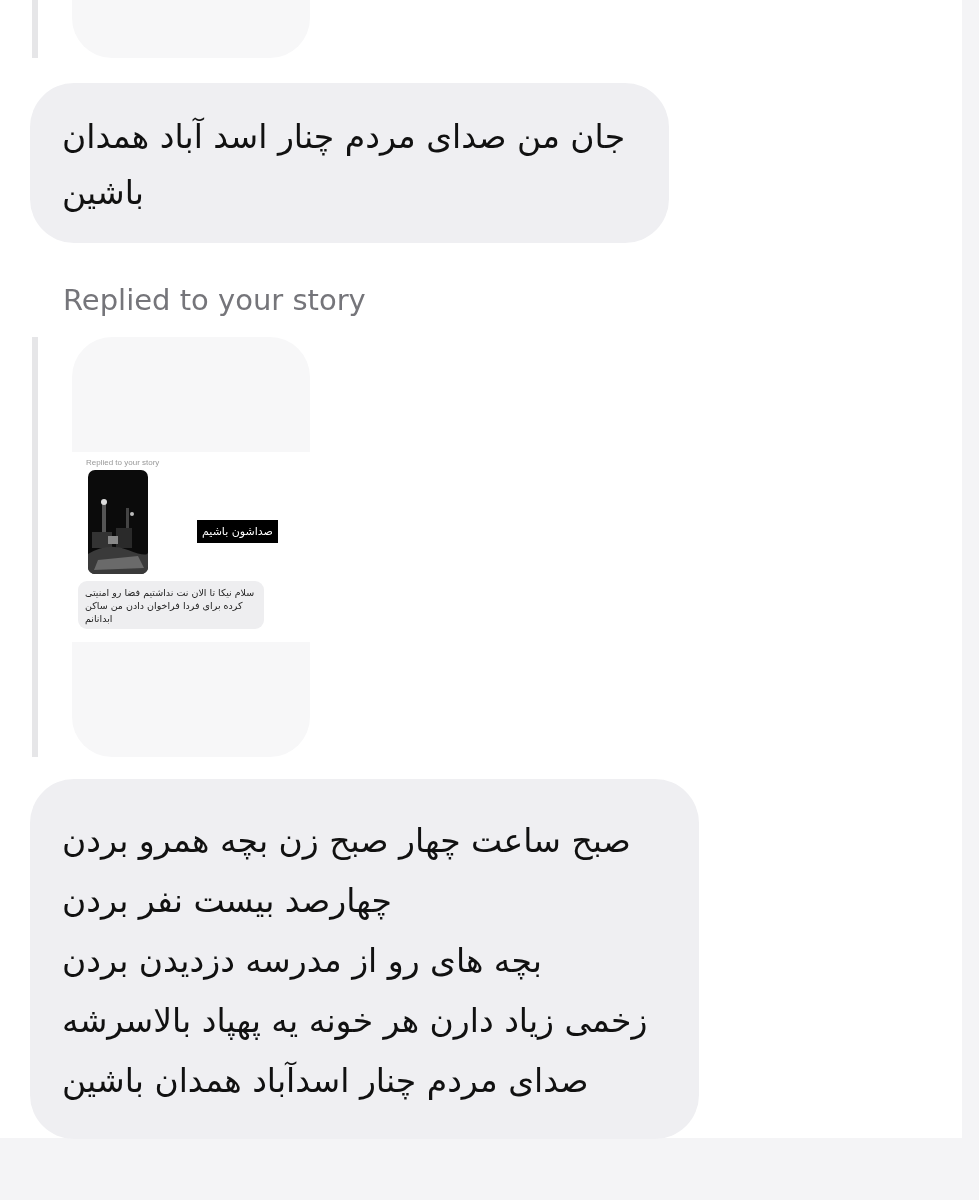 The width and height of the screenshot is (979, 1200). I want to click on message-text: صبح ساعت چهار صبح زن بچه همرو بردن, so click(347, 841).